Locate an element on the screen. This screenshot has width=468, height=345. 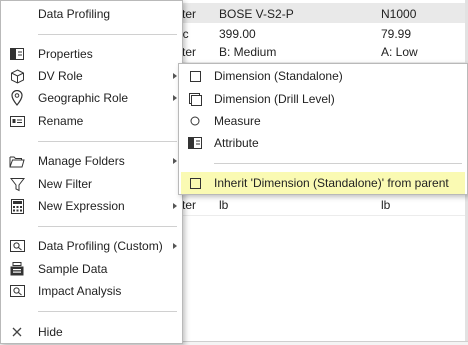
calculator-icon is located at coordinates (17, 206).